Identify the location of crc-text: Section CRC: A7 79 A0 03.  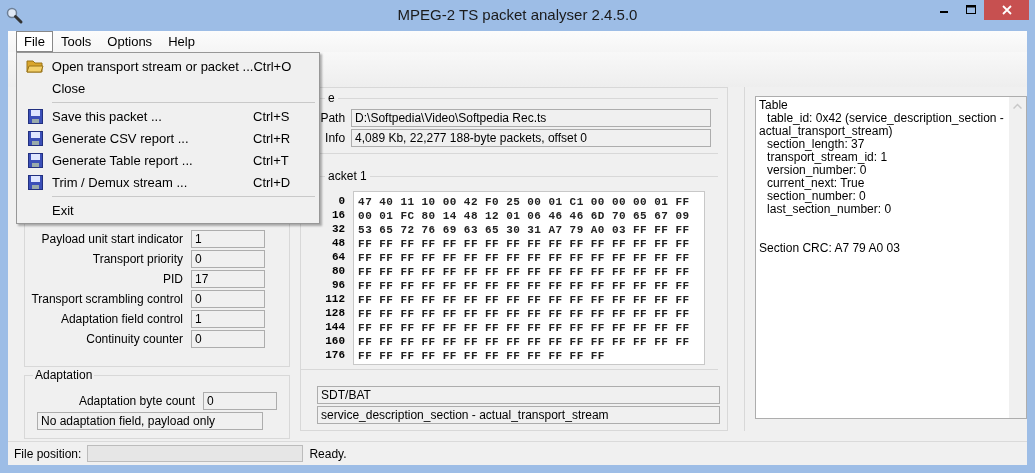
(830, 248).